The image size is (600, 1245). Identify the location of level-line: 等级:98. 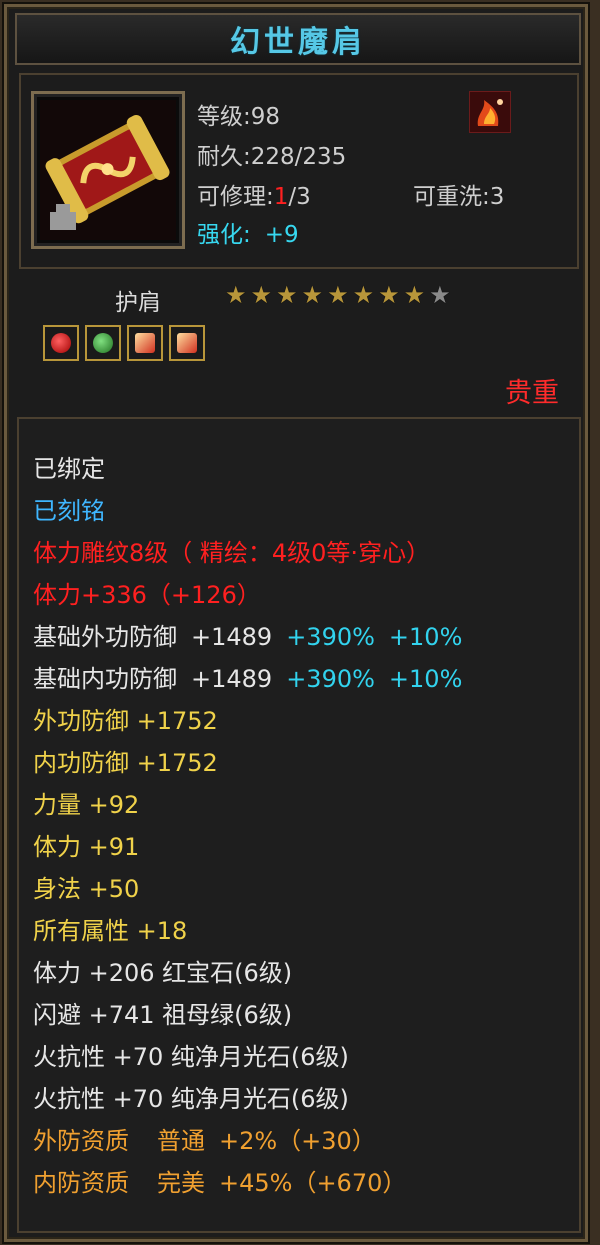
(238, 114).